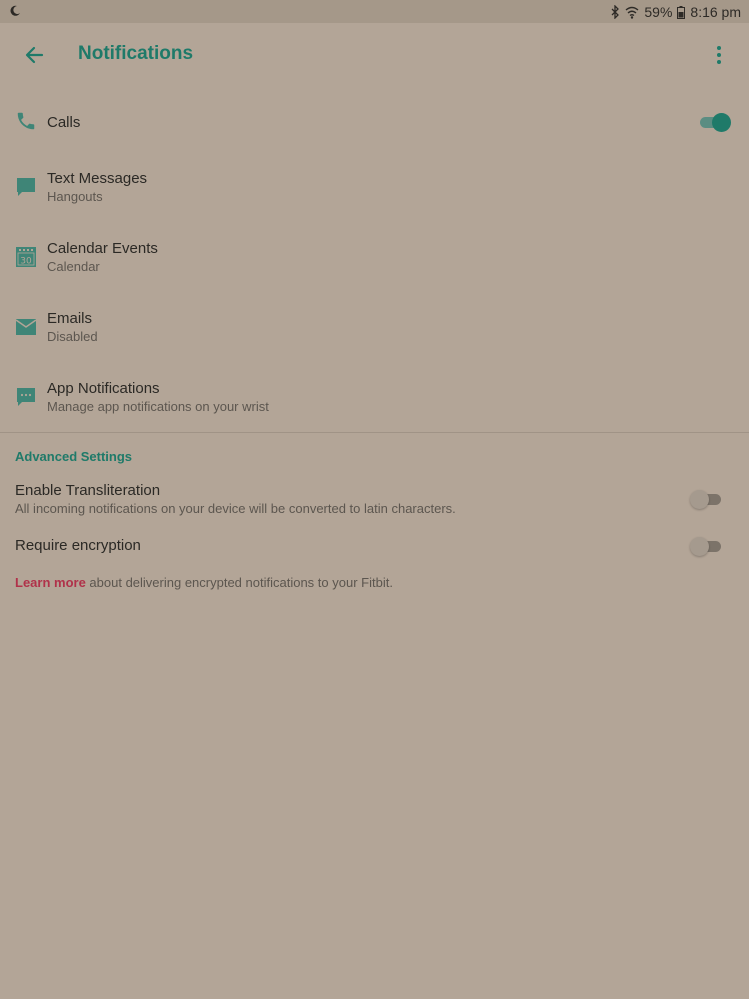  I want to click on notification-item-label: App Notifications, so click(103, 388).